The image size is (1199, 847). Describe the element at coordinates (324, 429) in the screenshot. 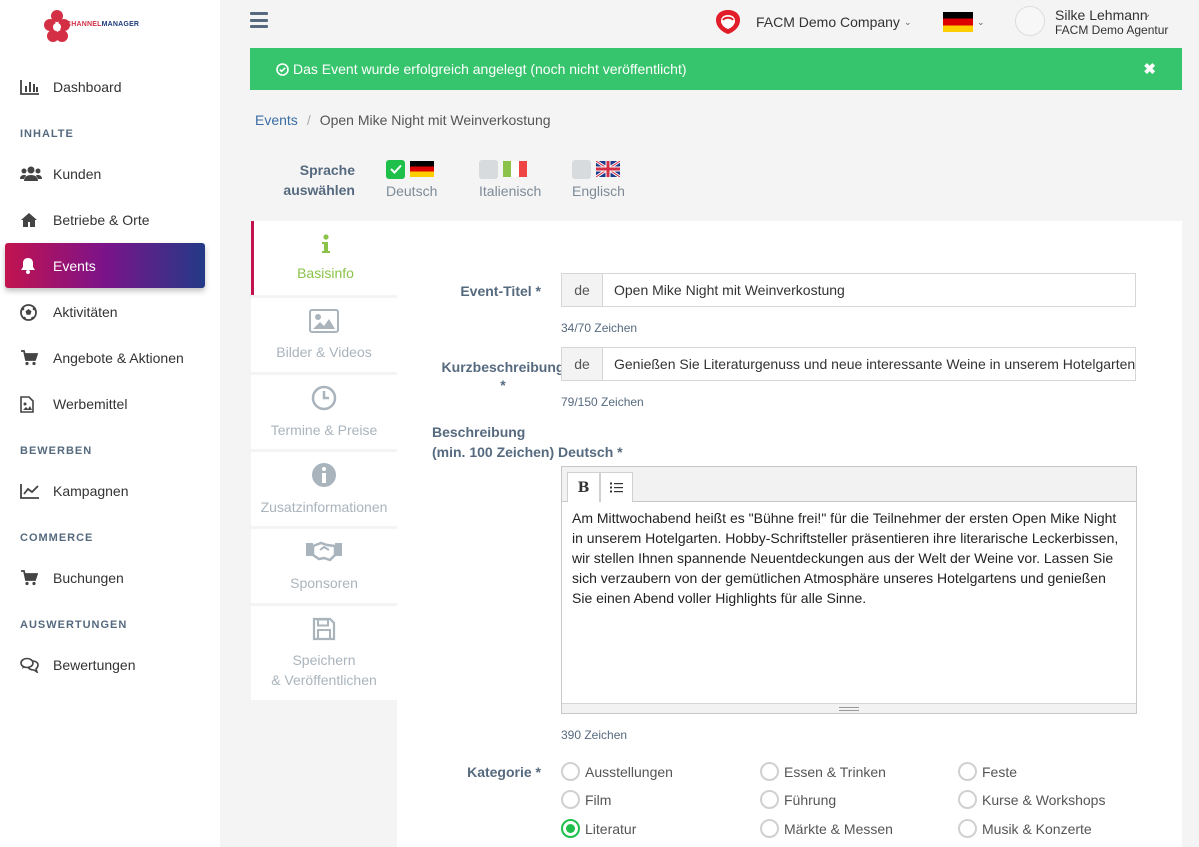

I see `tab-label: Termine & Preise` at that location.